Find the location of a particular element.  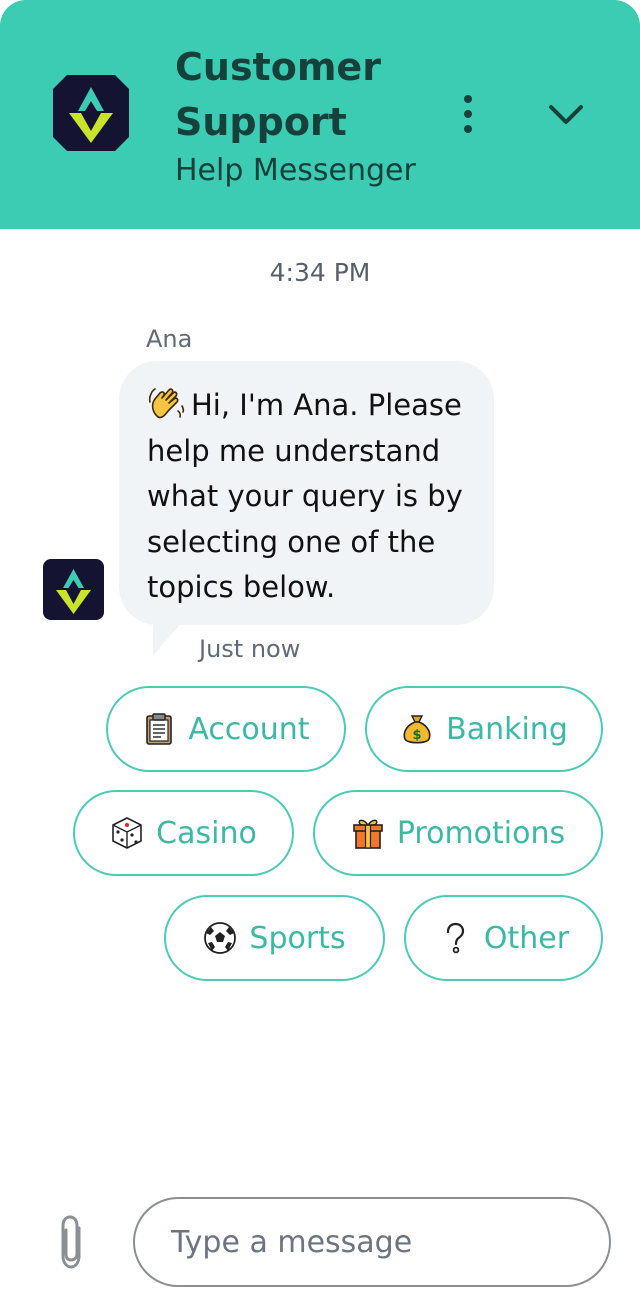

paperclip-icon is located at coordinates (72, 1242).